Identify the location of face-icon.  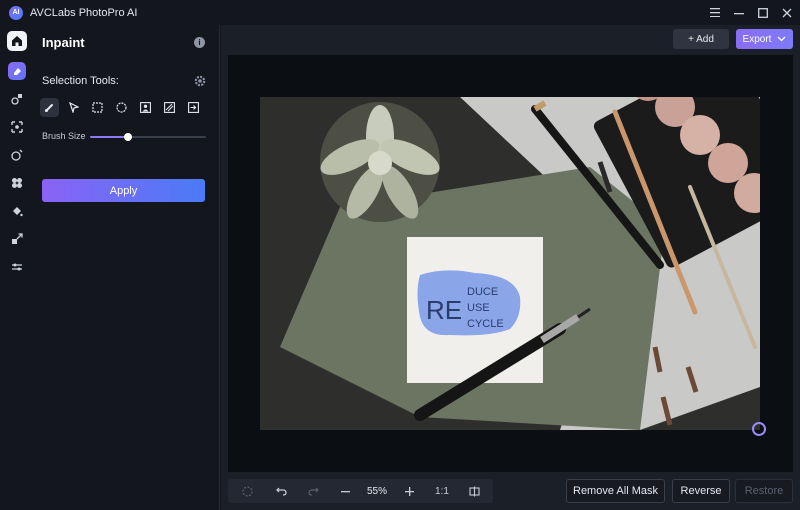
(17, 155).